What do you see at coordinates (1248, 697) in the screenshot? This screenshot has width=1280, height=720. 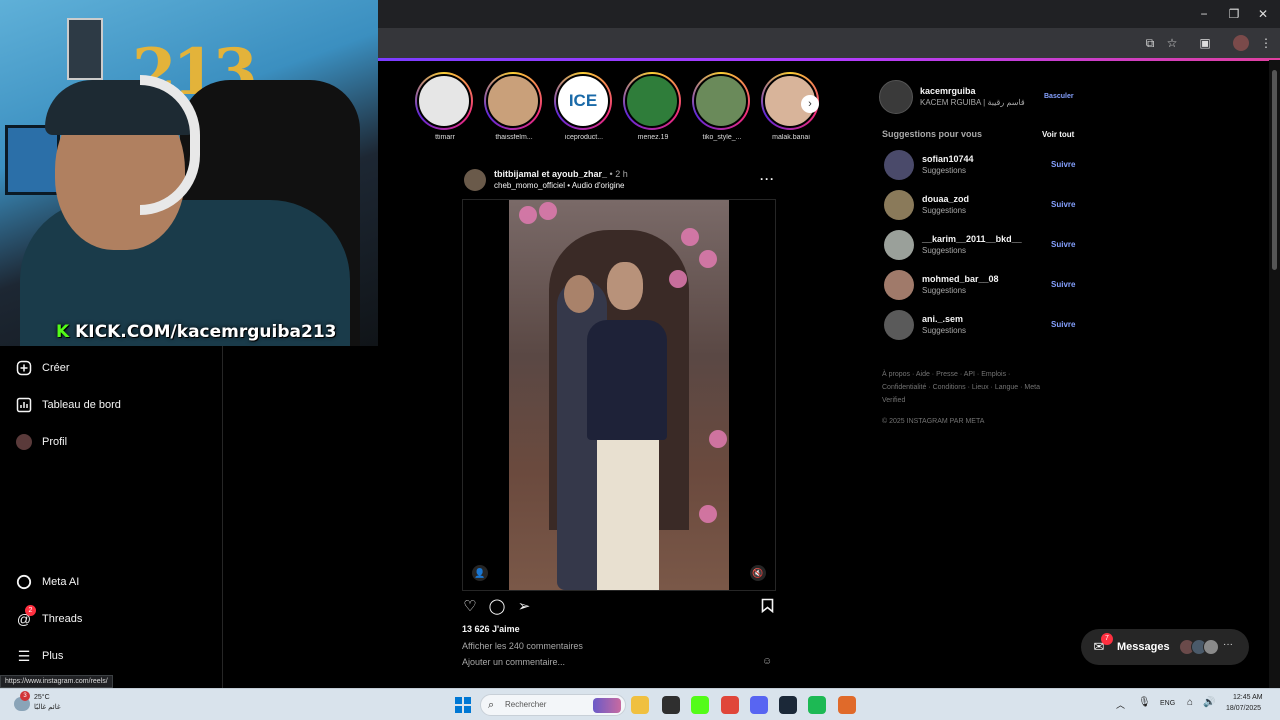 I see `clock-time: 12:45 AM` at bounding box center [1248, 697].